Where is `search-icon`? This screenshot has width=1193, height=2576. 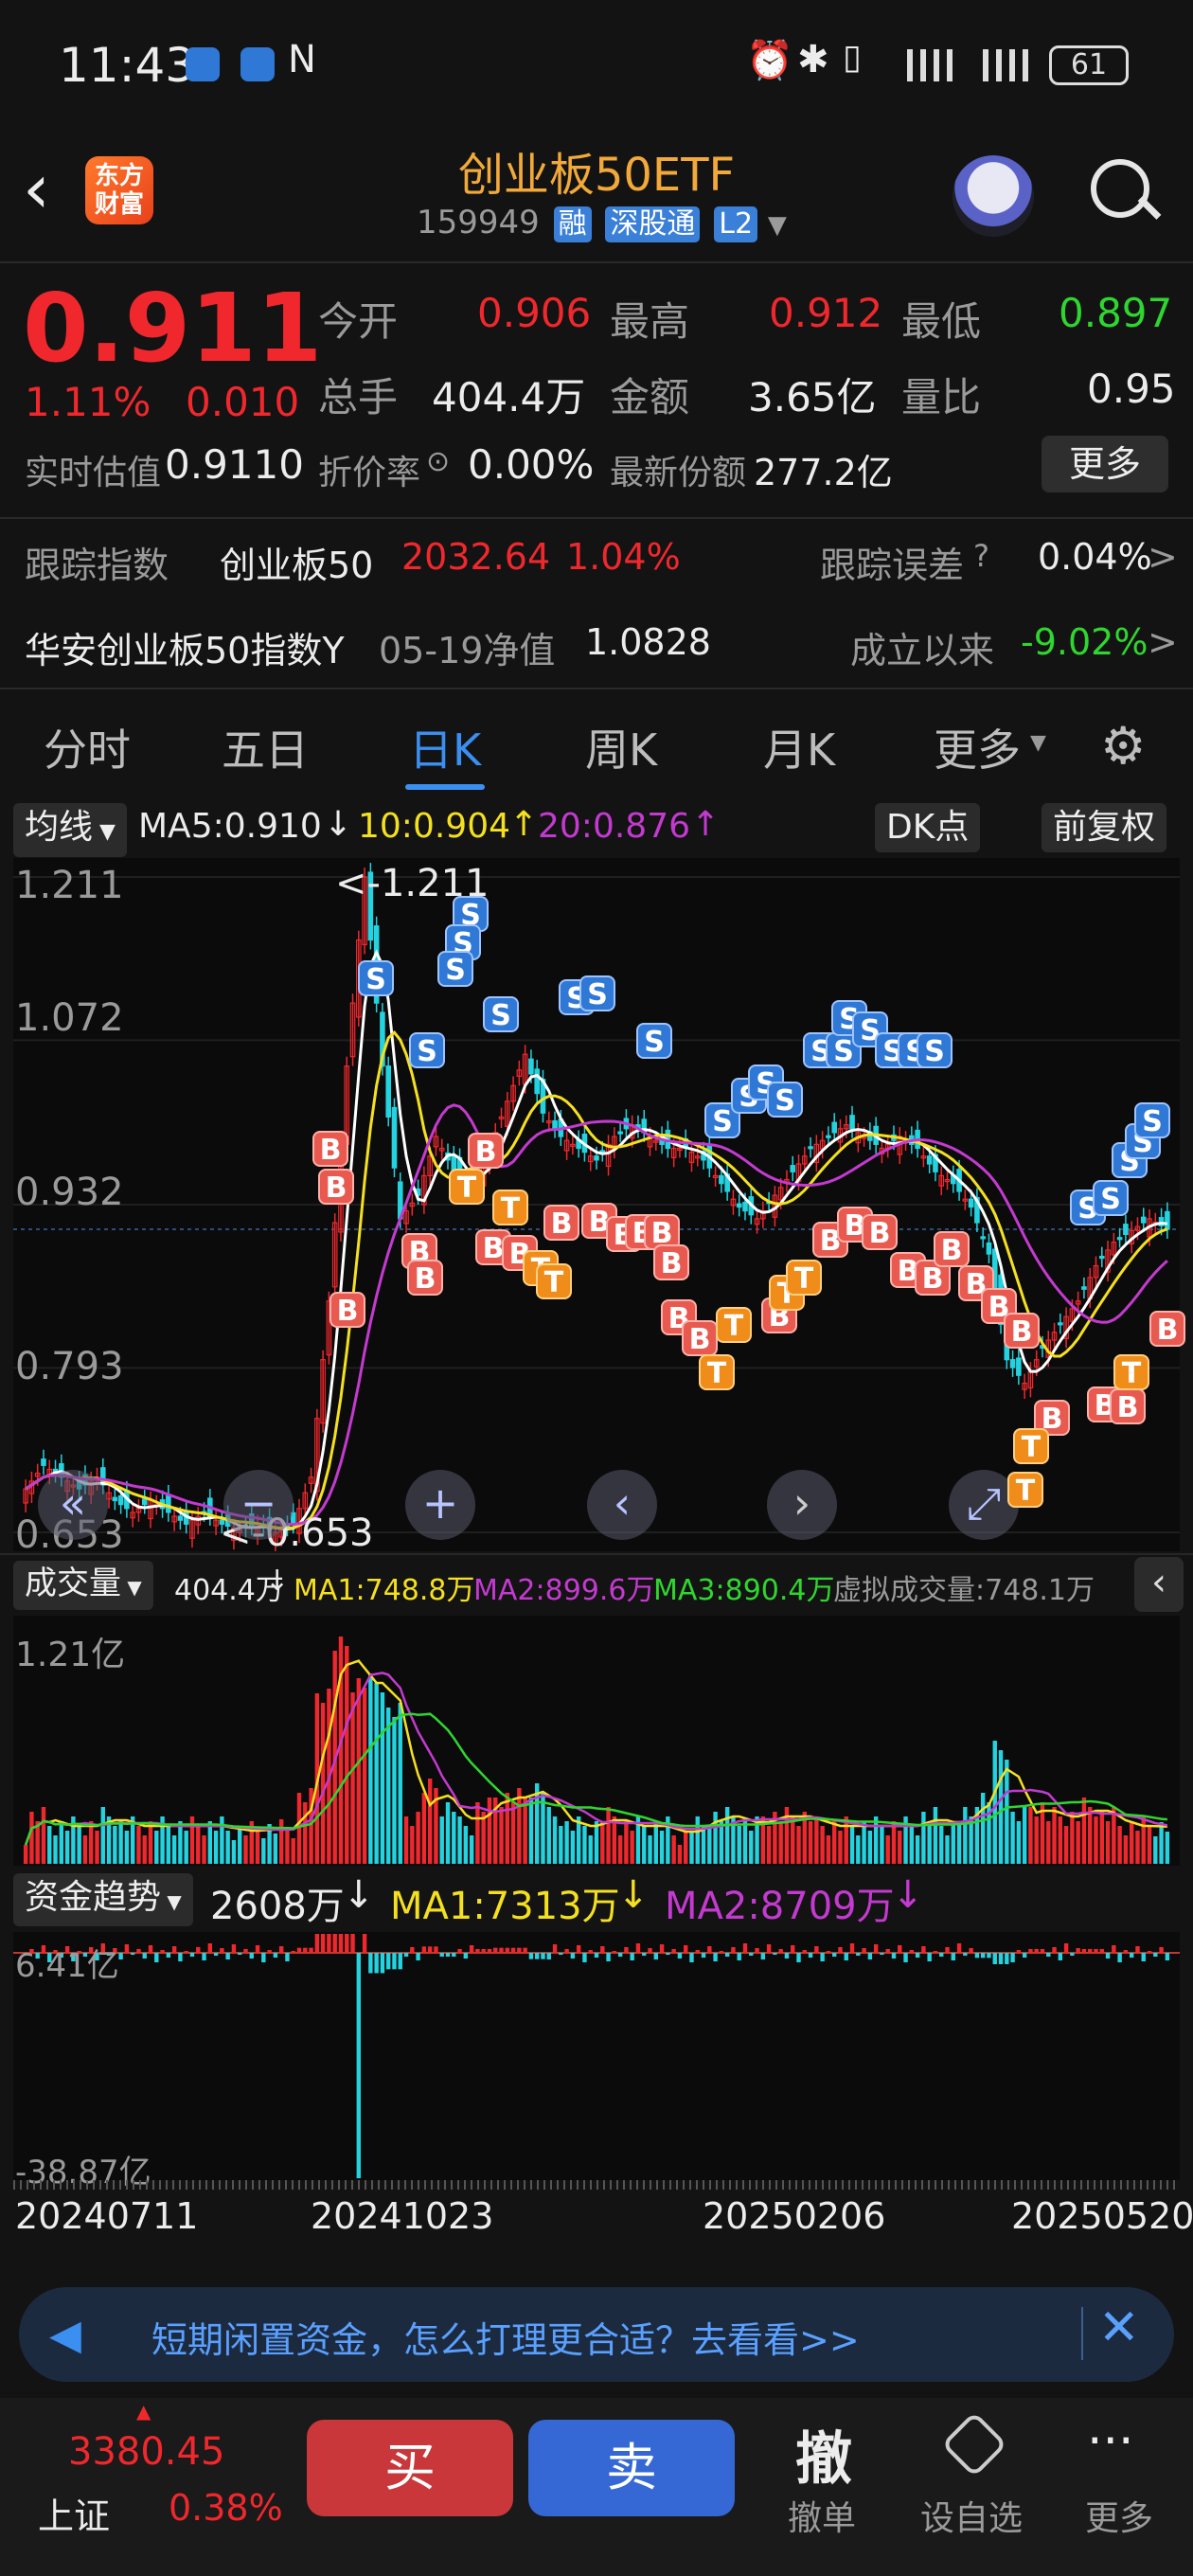
search-icon is located at coordinates (1120, 188).